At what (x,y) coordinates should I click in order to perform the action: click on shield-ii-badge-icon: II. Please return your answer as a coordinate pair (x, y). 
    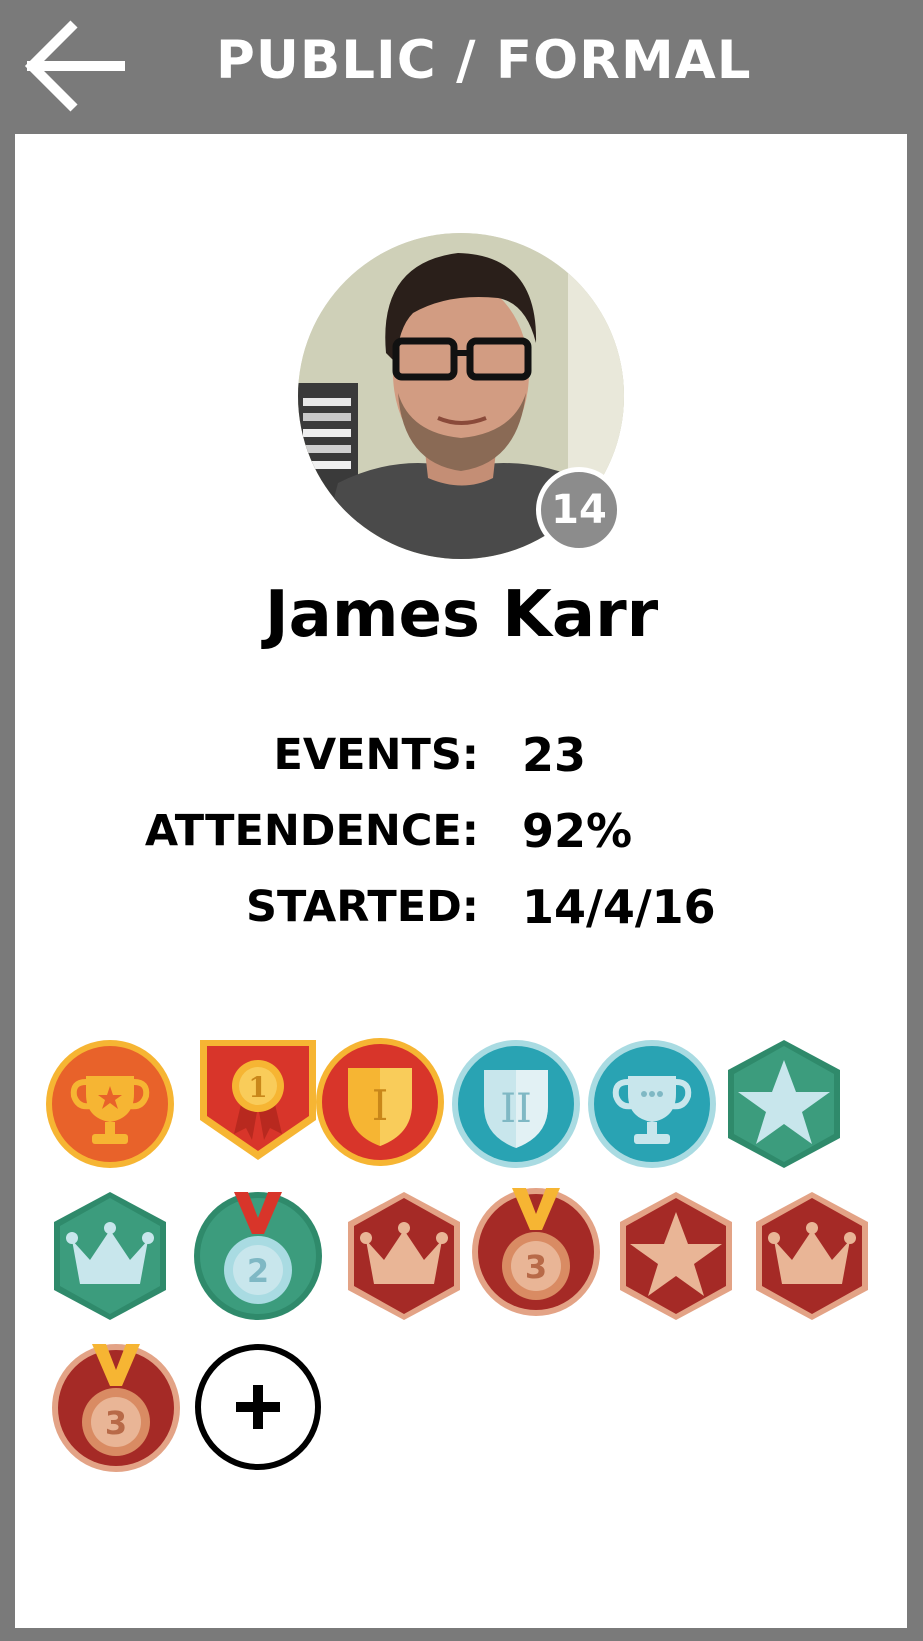
    Looking at the image, I should click on (516, 1104).